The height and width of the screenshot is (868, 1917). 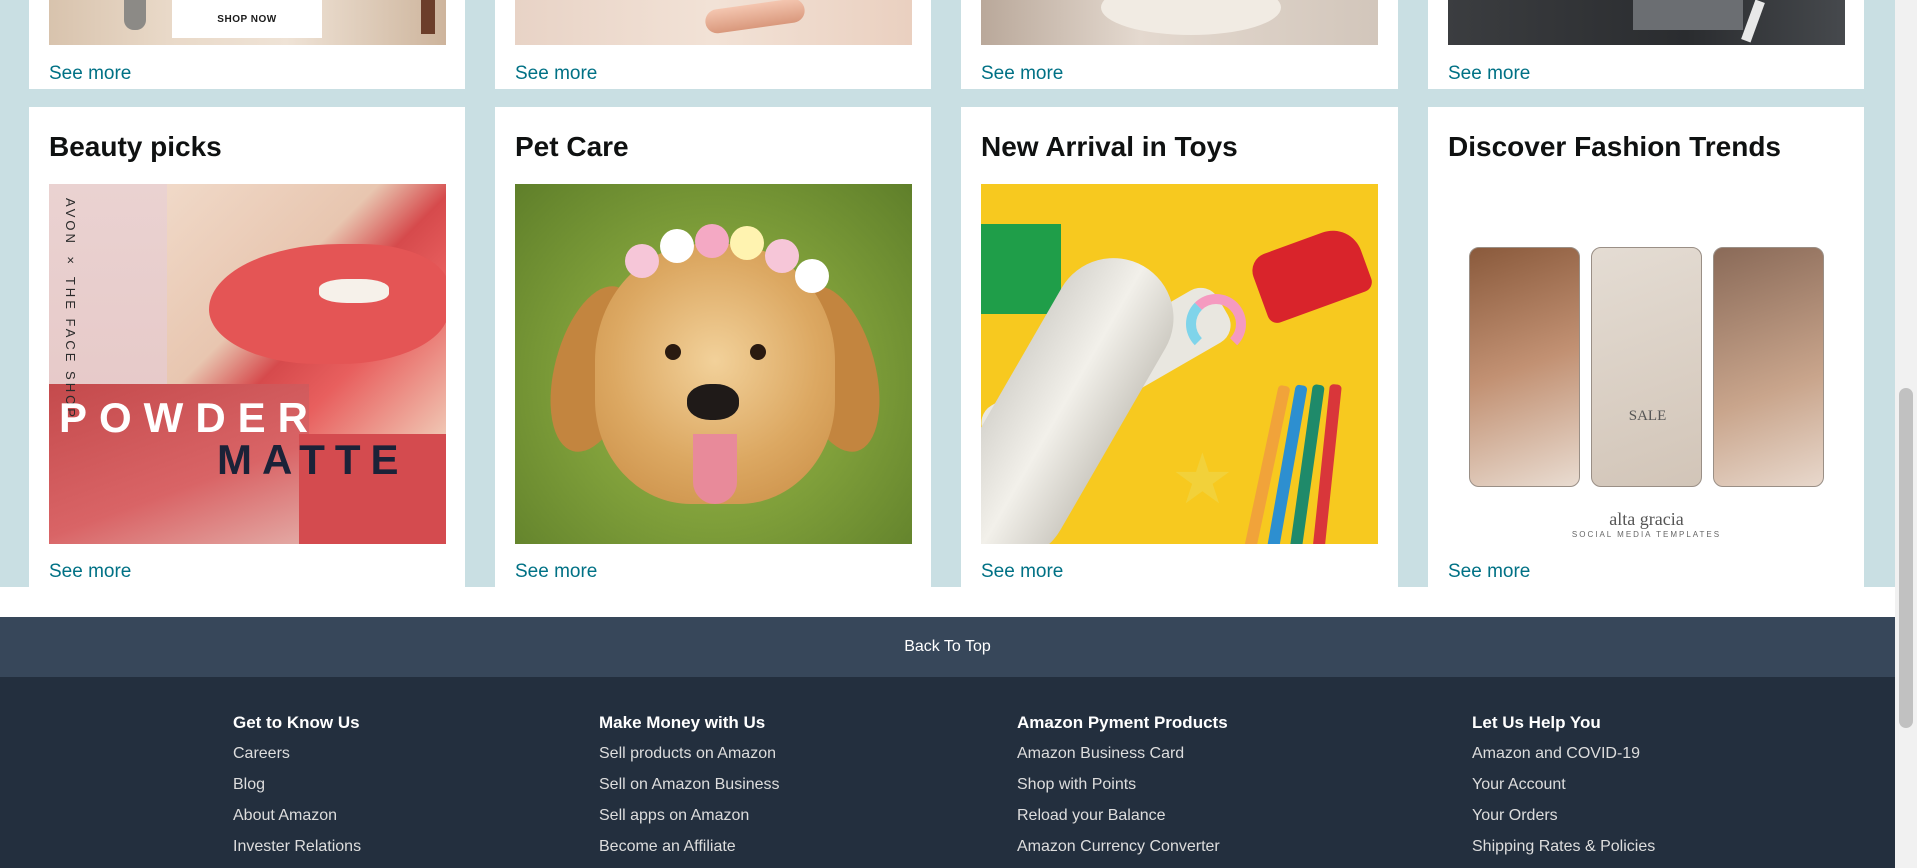 I want to click on model-leg-graphic, so click(x=135, y=15).